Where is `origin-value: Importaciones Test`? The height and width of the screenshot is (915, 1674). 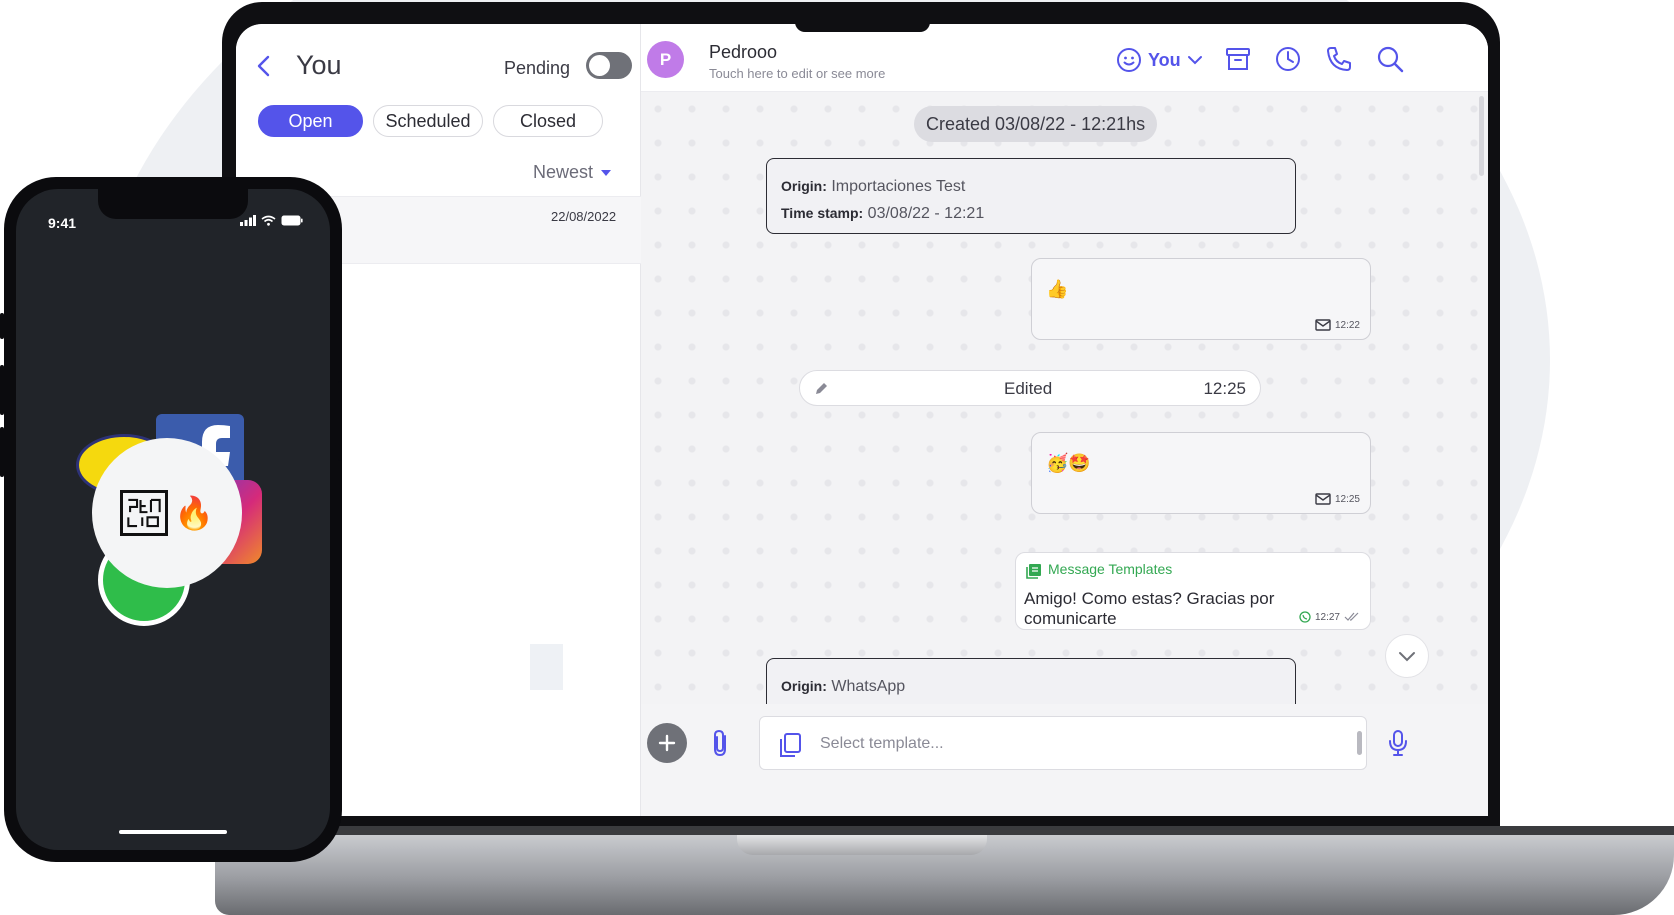 origin-value: Importaciones Test is located at coordinates (898, 186).